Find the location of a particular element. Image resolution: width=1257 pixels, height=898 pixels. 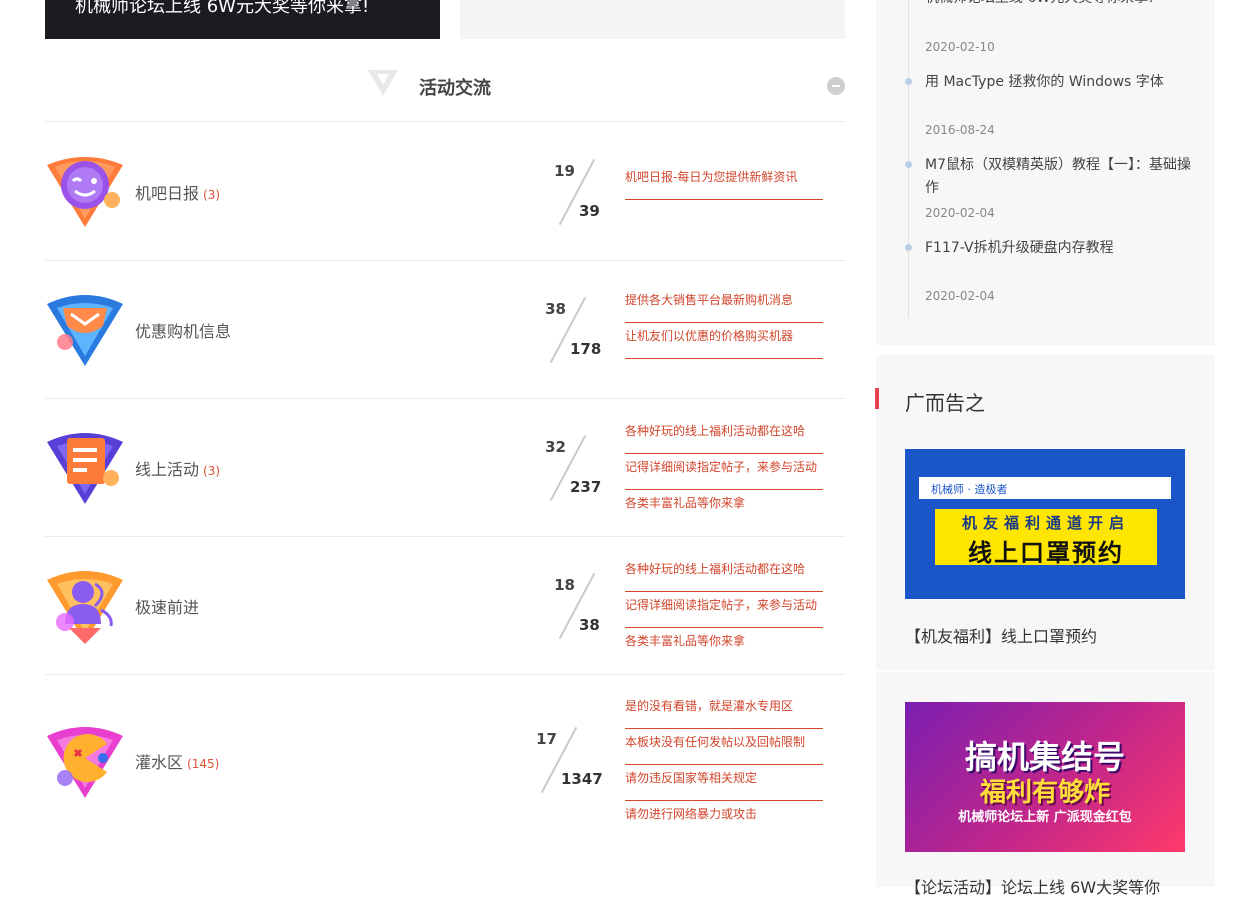

pacman-icon is located at coordinates (85, 762).